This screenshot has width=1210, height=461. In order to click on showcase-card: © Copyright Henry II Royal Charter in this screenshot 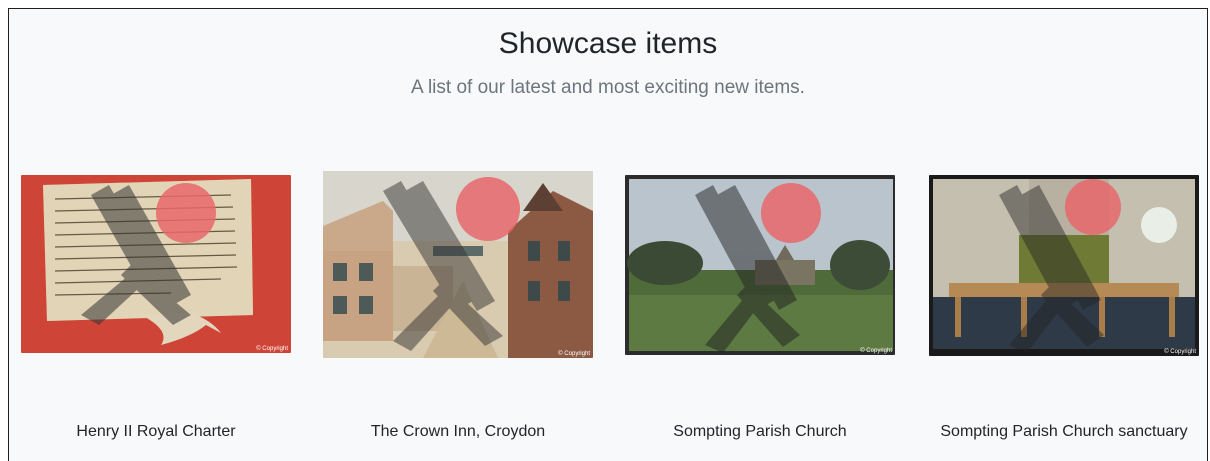, I will do `click(156, 307)`.